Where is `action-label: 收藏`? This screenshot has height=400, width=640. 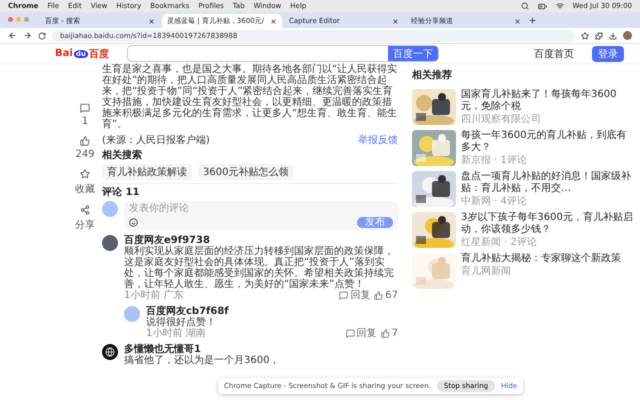
action-label: 收藏 is located at coordinates (85, 189).